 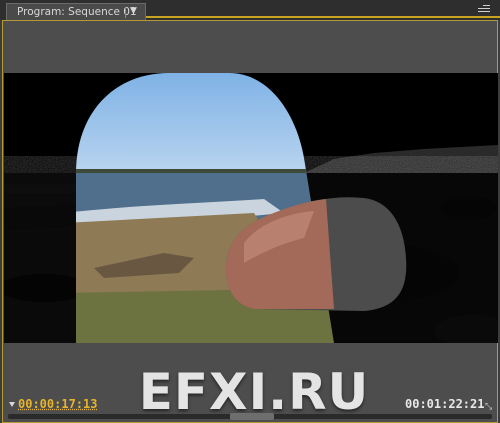 What do you see at coordinates (57, 404) in the screenshot?
I see `current-timecode: 00:00:17:13` at bounding box center [57, 404].